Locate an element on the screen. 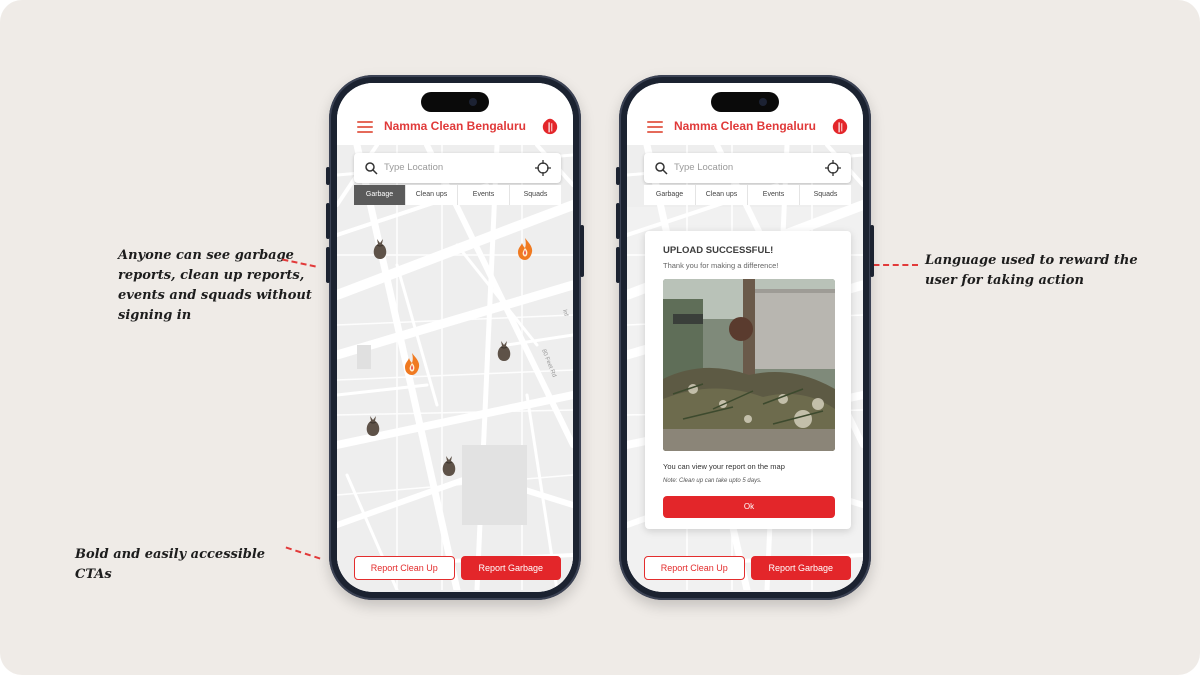 This screenshot has width=1200, height=675. modal-title: UPLOAD SUCCESSFUL! is located at coordinates (718, 250).